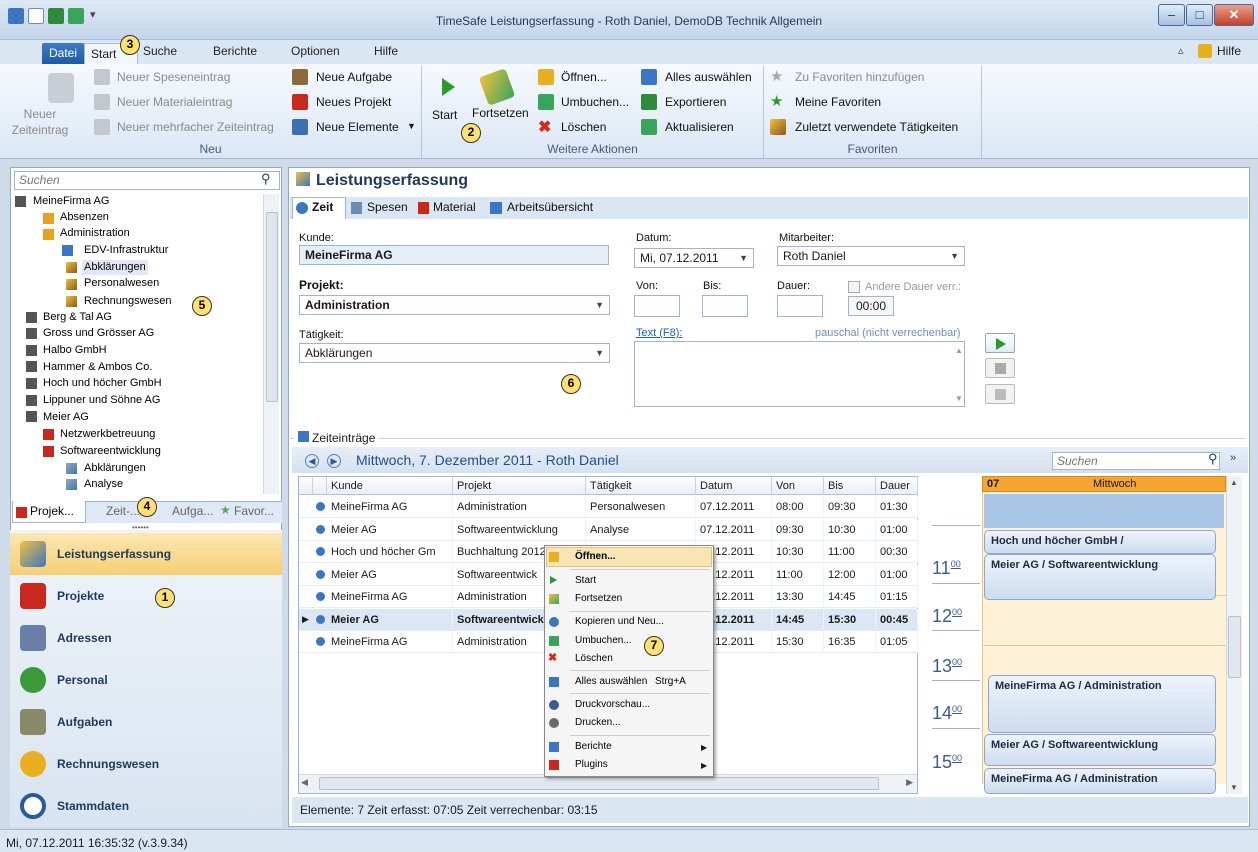 This screenshot has width=1258, height=852. Describe the element at coordinates (1000, 368) in the screenshot. I see `stop-timer-button` at that location.